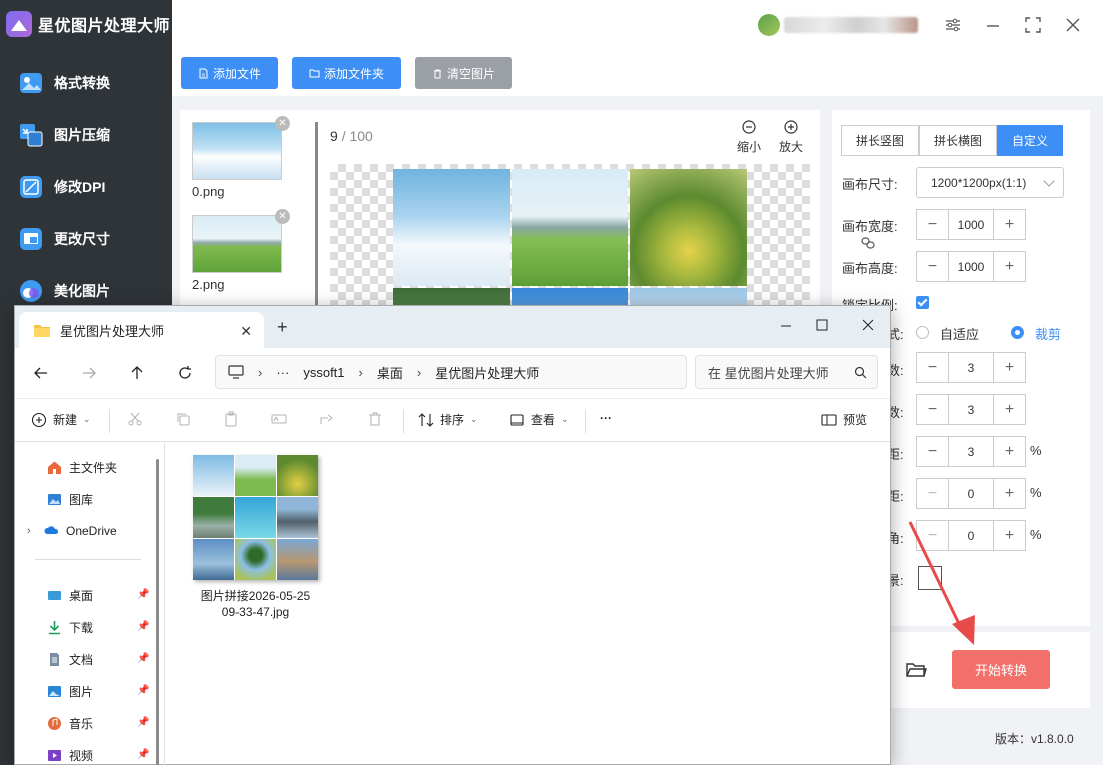  What do you see at coordinates (237, 151) in the screenshot?
I see `file-thumbnail-image` at bounding box center [237, 151].